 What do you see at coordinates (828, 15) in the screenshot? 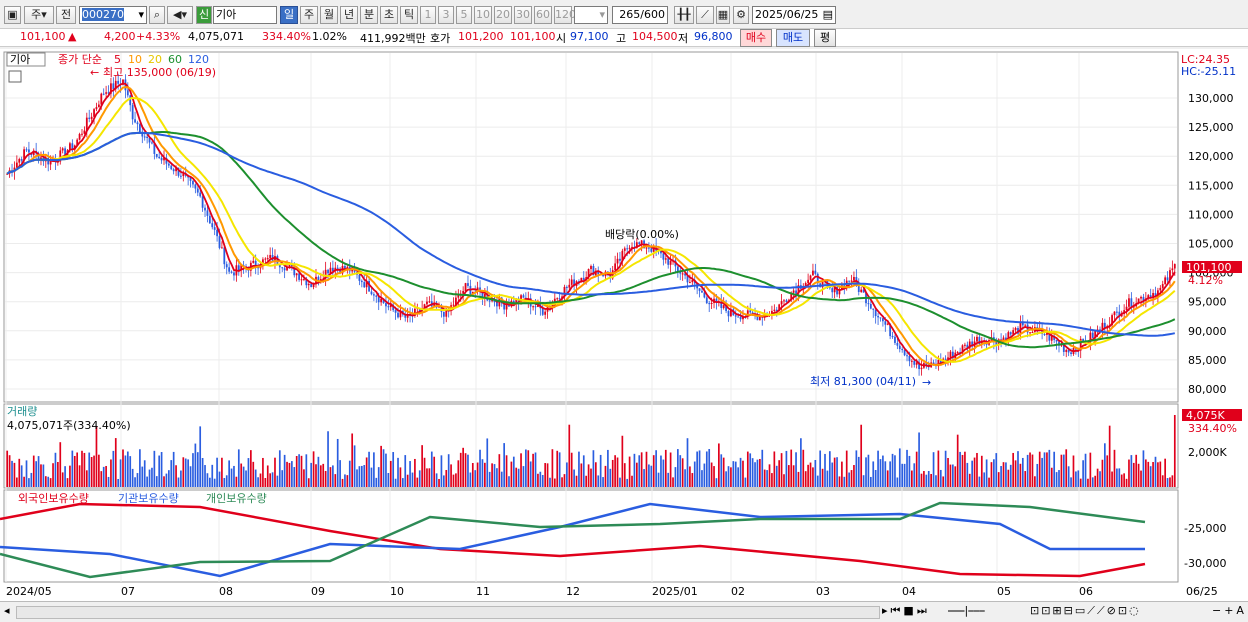
I see `calendar-icon: ▤` at bounding box center [828, 15].